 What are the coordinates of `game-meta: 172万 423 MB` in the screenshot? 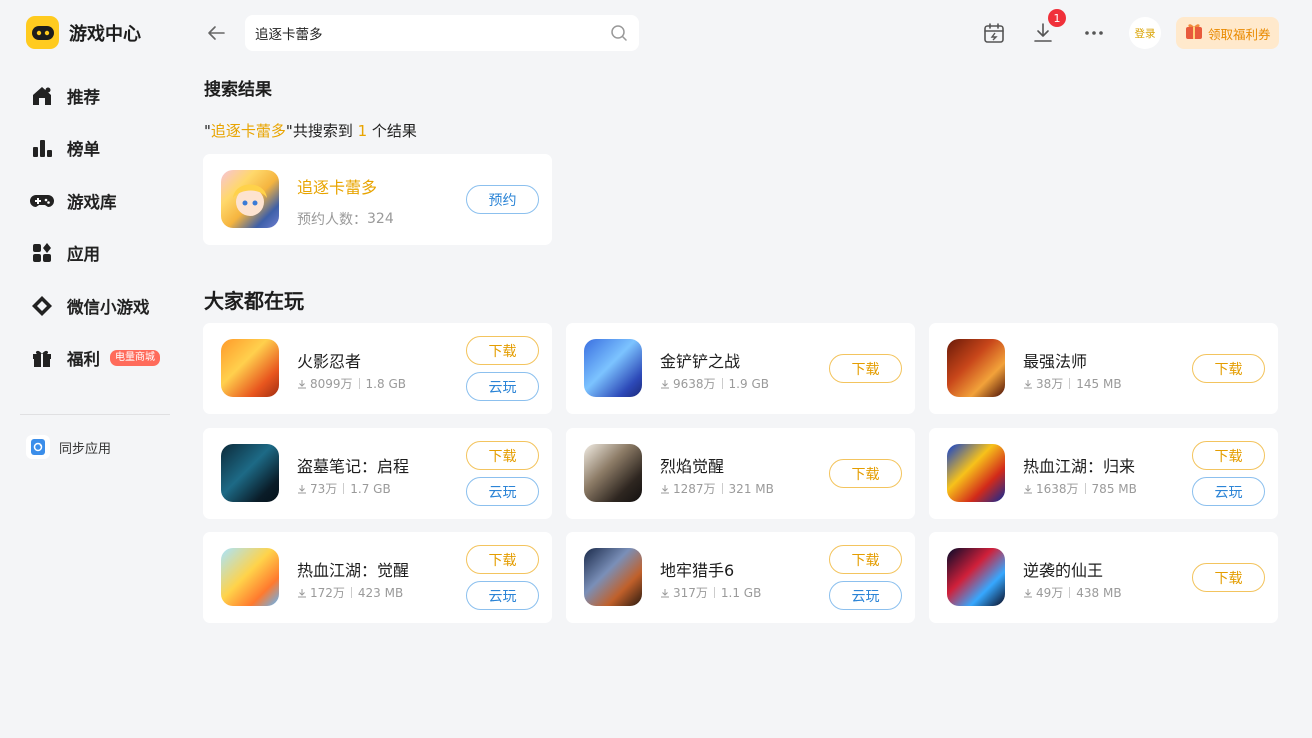 It's located at (350, 592).